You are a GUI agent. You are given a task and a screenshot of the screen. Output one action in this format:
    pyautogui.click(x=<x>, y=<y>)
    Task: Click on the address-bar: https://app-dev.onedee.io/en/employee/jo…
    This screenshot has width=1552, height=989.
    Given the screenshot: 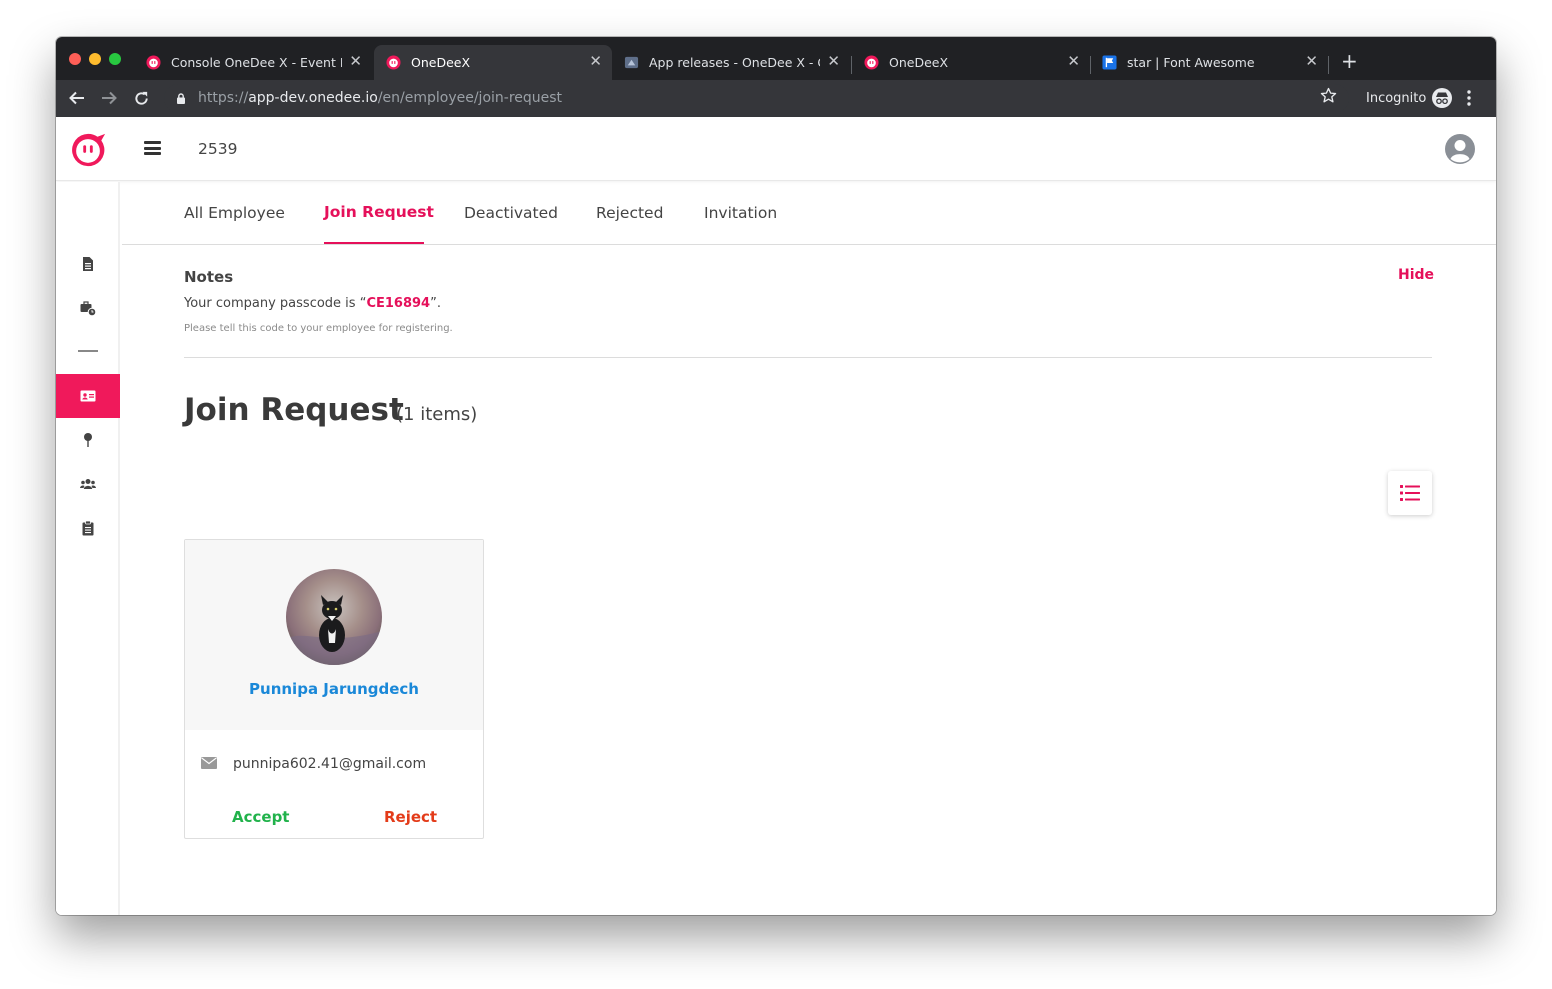 What is the action you would take?
    pyautogui.click(x=756, y=98)
    